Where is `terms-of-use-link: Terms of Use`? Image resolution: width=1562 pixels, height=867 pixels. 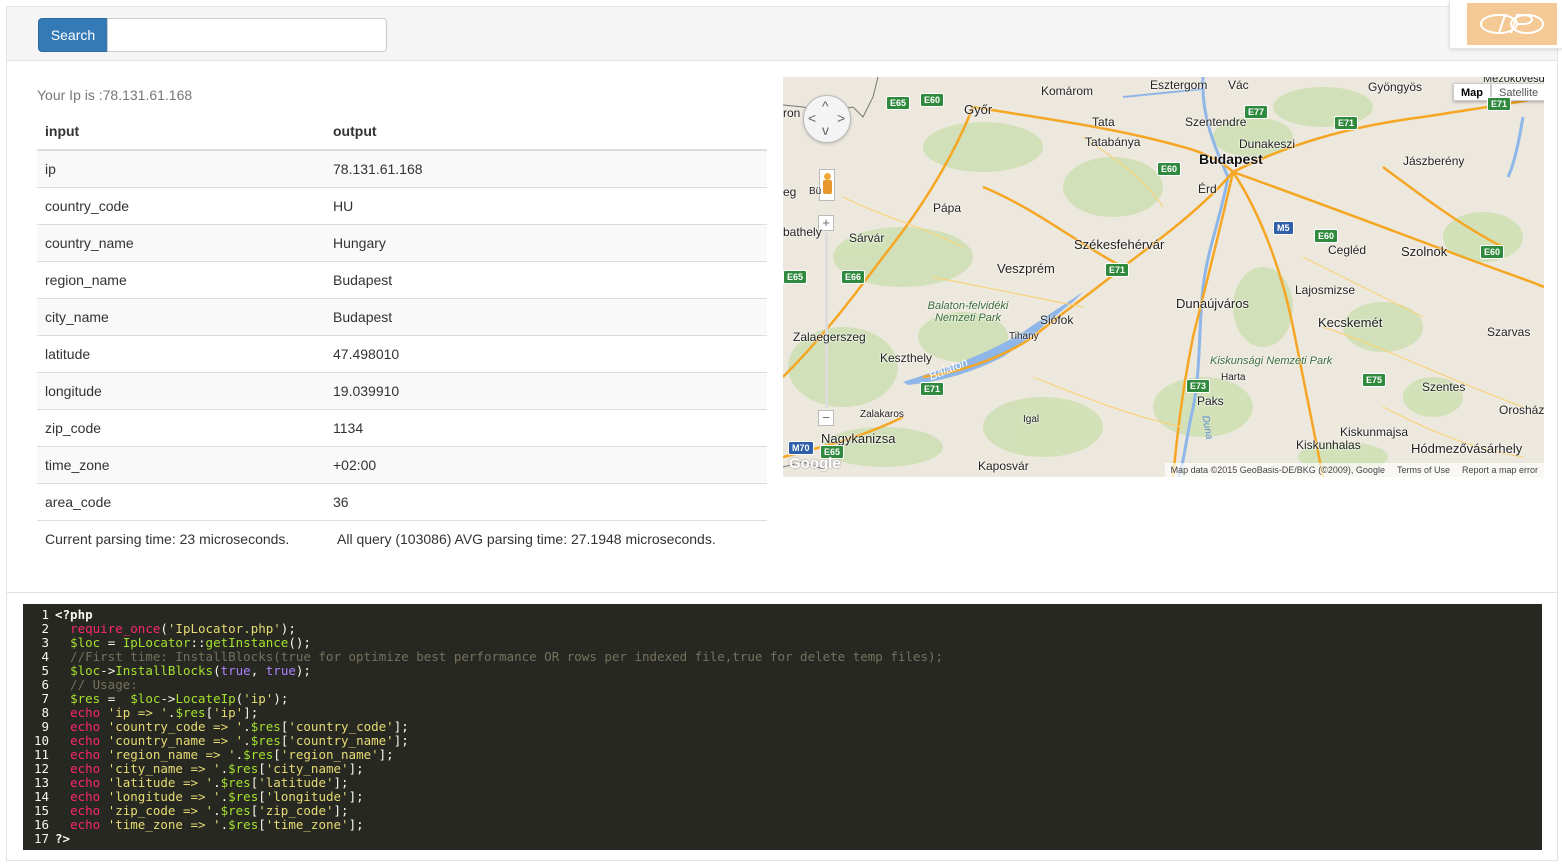 terms-of-use-link: Terms of Use is located at coordinates (1423, 470).